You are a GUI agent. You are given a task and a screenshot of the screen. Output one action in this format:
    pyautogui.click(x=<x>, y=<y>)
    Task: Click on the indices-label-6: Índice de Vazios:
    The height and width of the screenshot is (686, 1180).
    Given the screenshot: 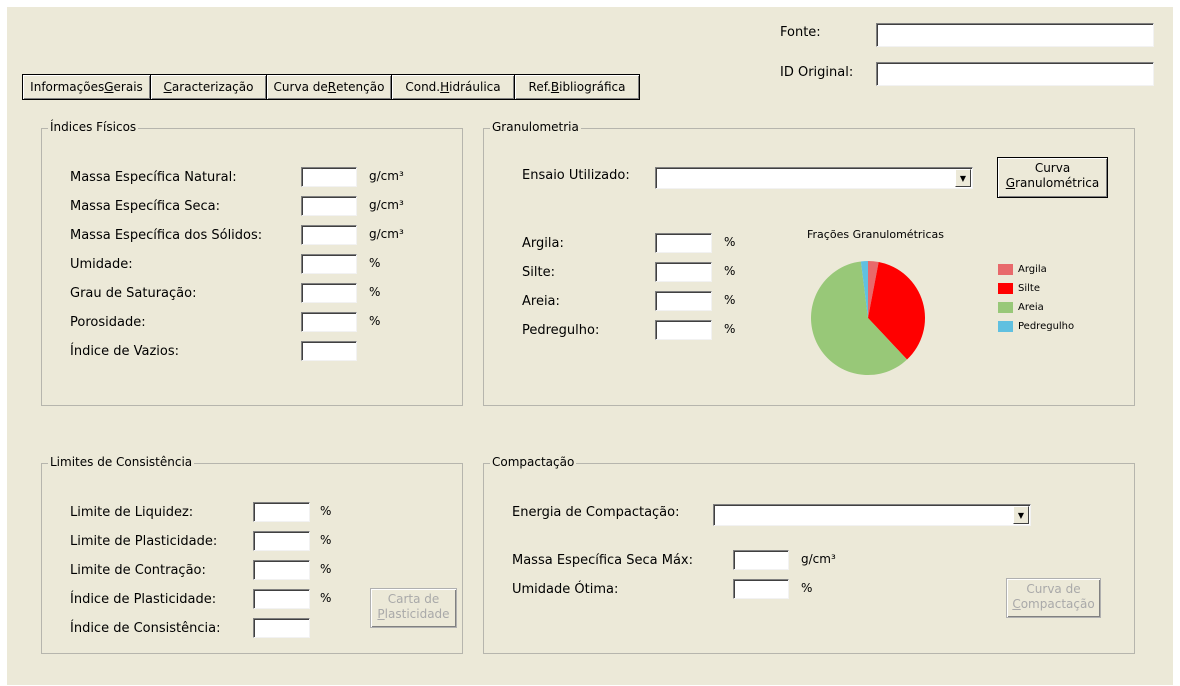 What is the action you would take?
    pyautogui.click(x=124, y=351)
    